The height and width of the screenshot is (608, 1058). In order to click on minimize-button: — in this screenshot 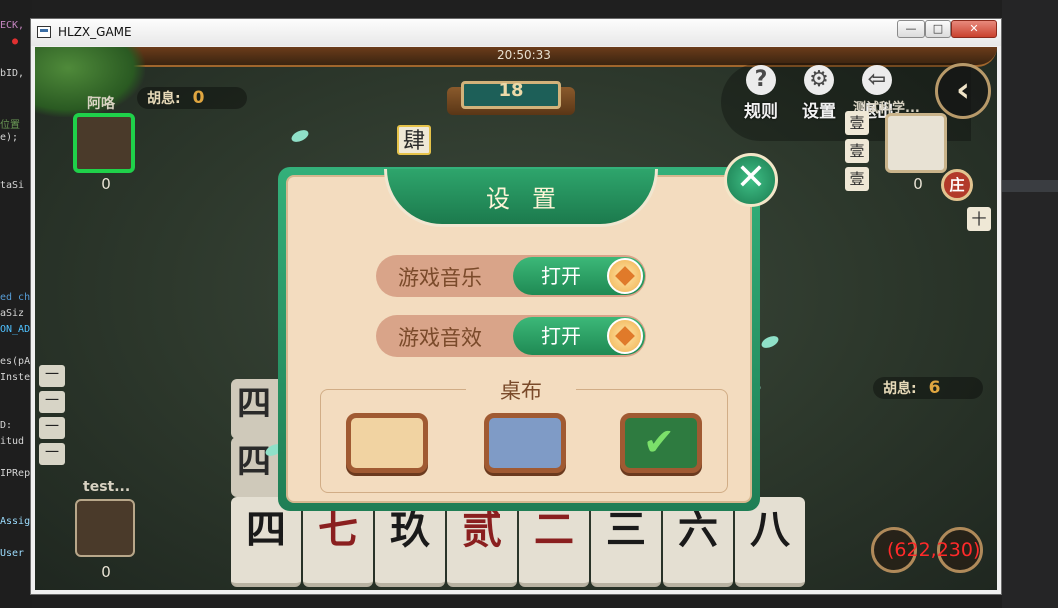, I will do `click(911, 29)`.